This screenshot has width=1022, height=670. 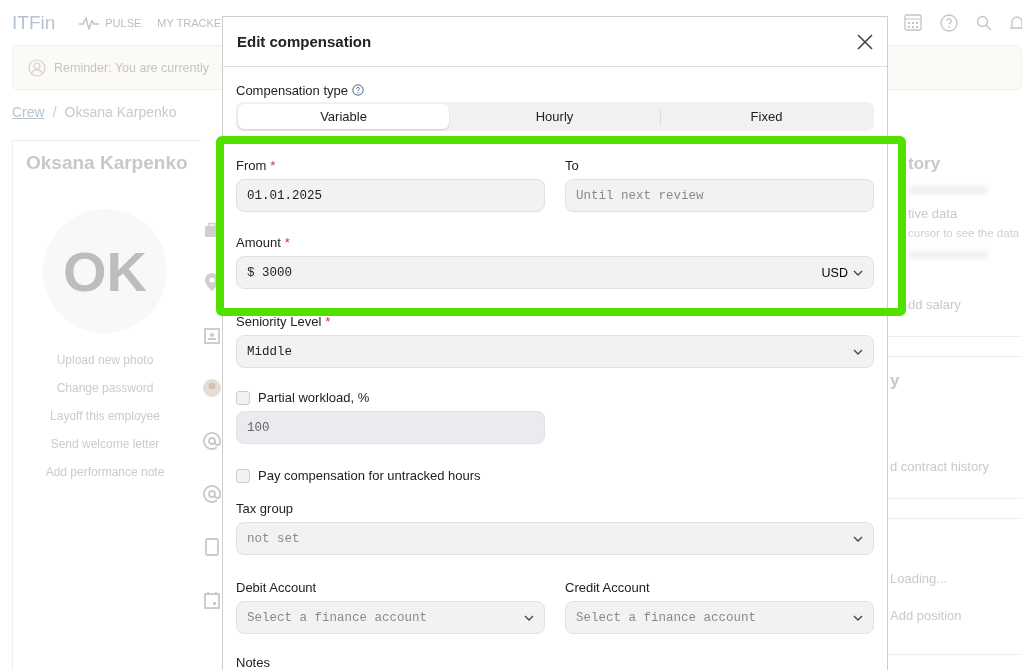 I want to click on field-label: Seniority Level *, so click(x=284, y=321).